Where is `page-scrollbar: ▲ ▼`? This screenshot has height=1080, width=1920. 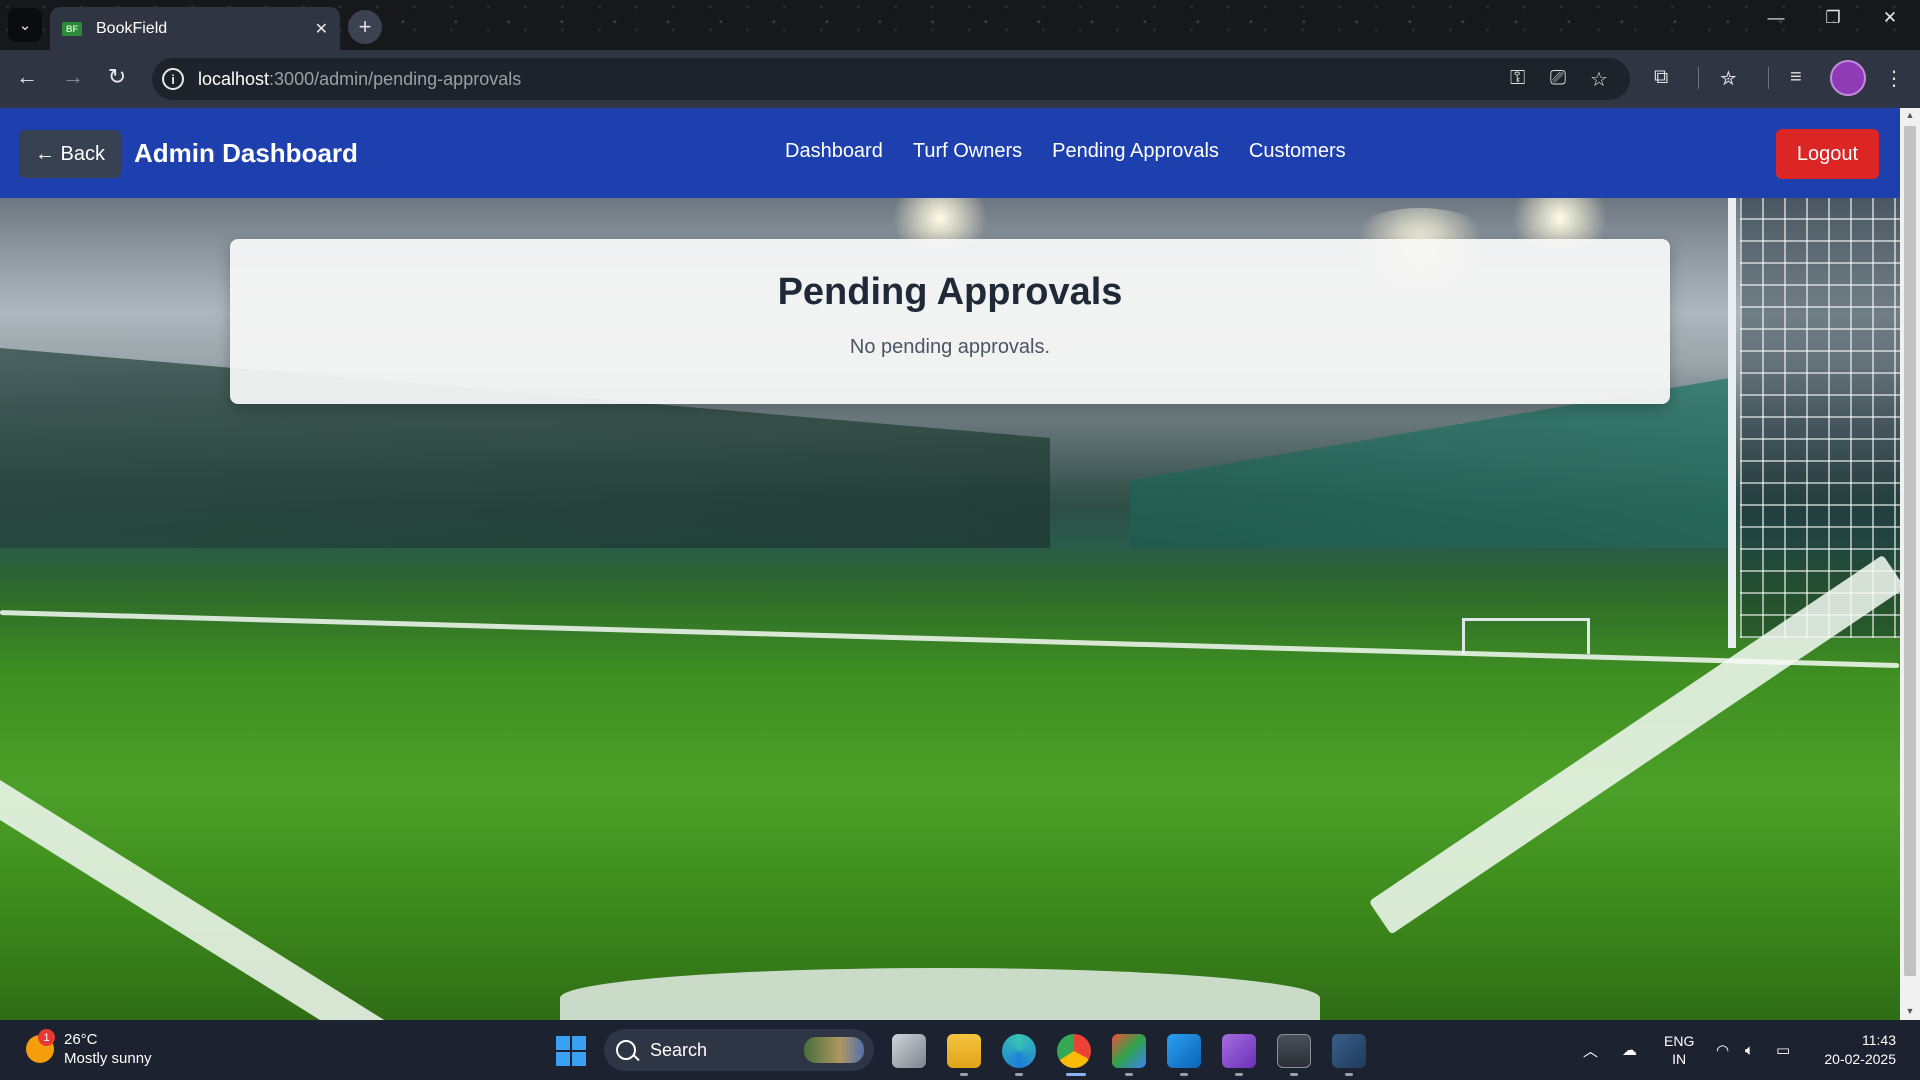
page-scrollbar: ▲ ▼ is located at coordinates (1910, 564).